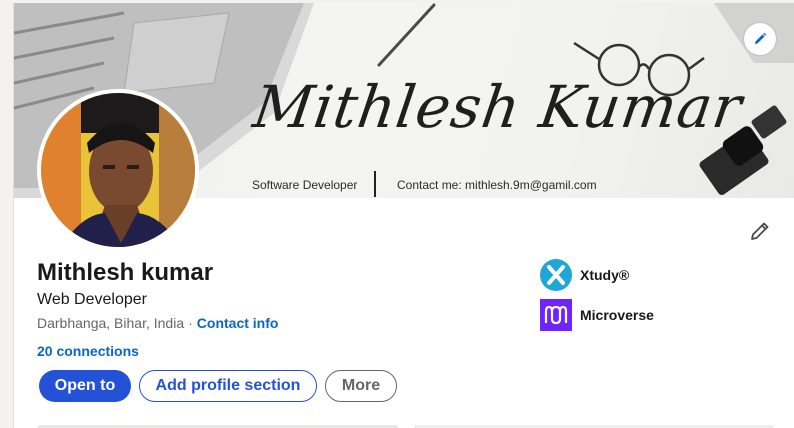 This screenshot has width=794, height=428. Describe the element at coordinates (125, 272) in the screenshot. I see `profile-name: Mithlesh kumar` at that location.